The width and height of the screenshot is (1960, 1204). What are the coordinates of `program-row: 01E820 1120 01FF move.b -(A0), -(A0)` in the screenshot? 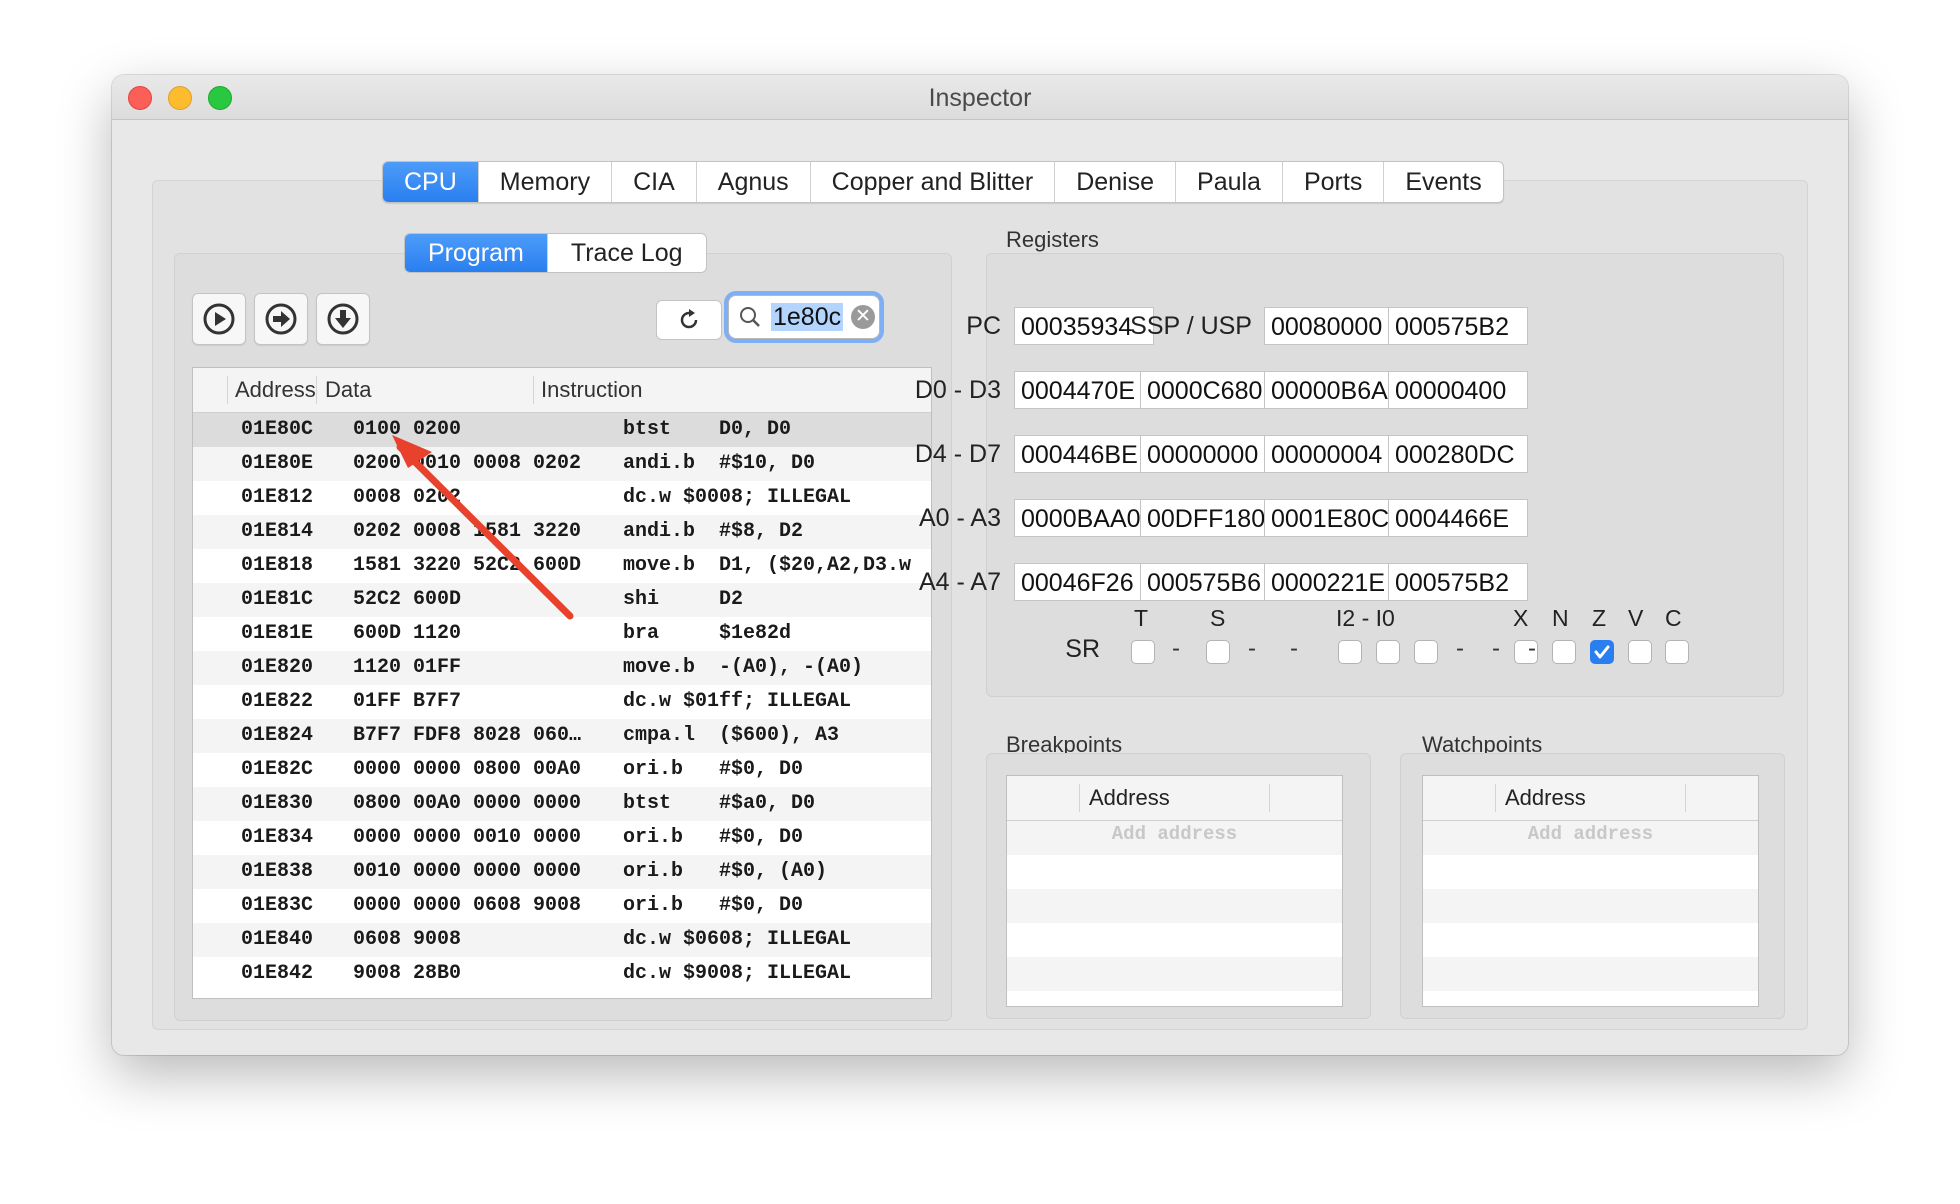 It's located at (562, 668).